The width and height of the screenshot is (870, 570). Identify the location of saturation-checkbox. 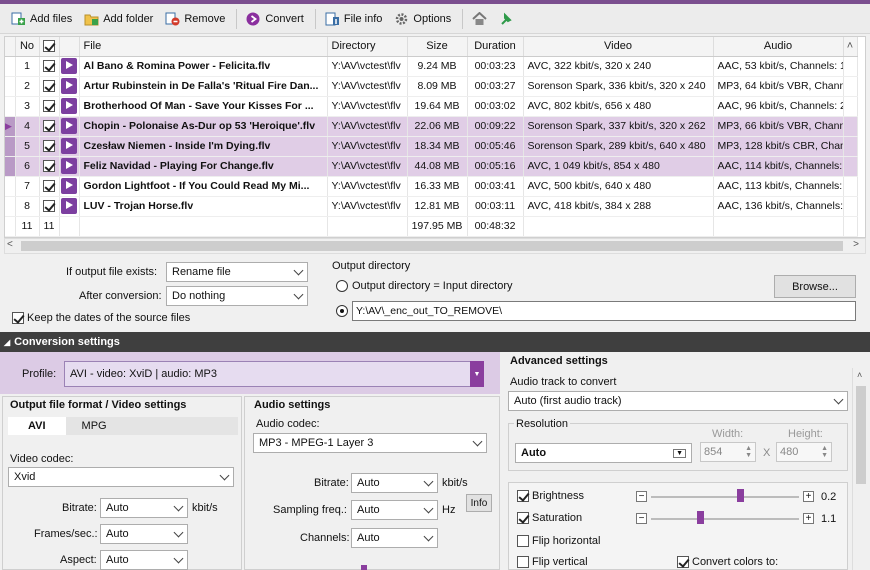
(523, 518).